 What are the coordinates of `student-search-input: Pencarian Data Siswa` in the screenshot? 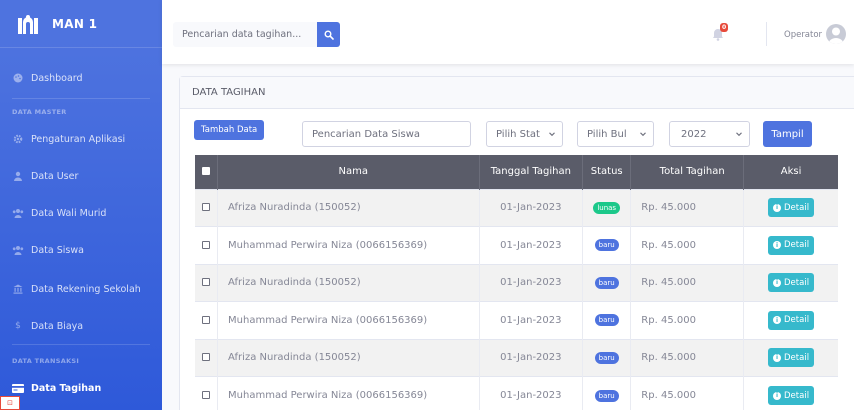 It's located at (386, 134).